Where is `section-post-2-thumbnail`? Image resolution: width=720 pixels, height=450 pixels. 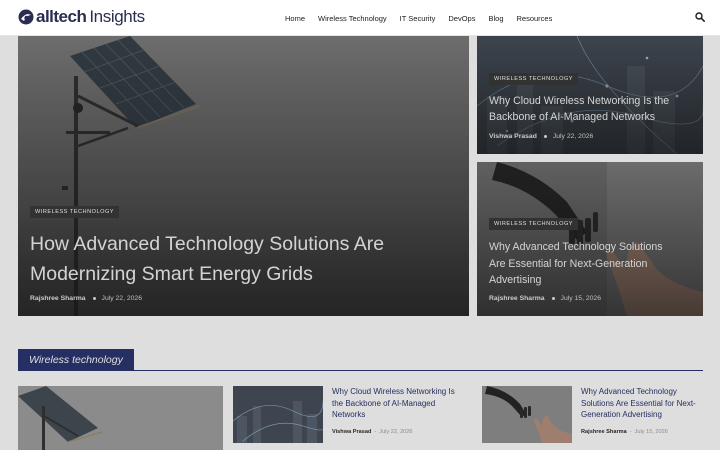
section-post-2-thumbnail is located at coordinates (527, 414).